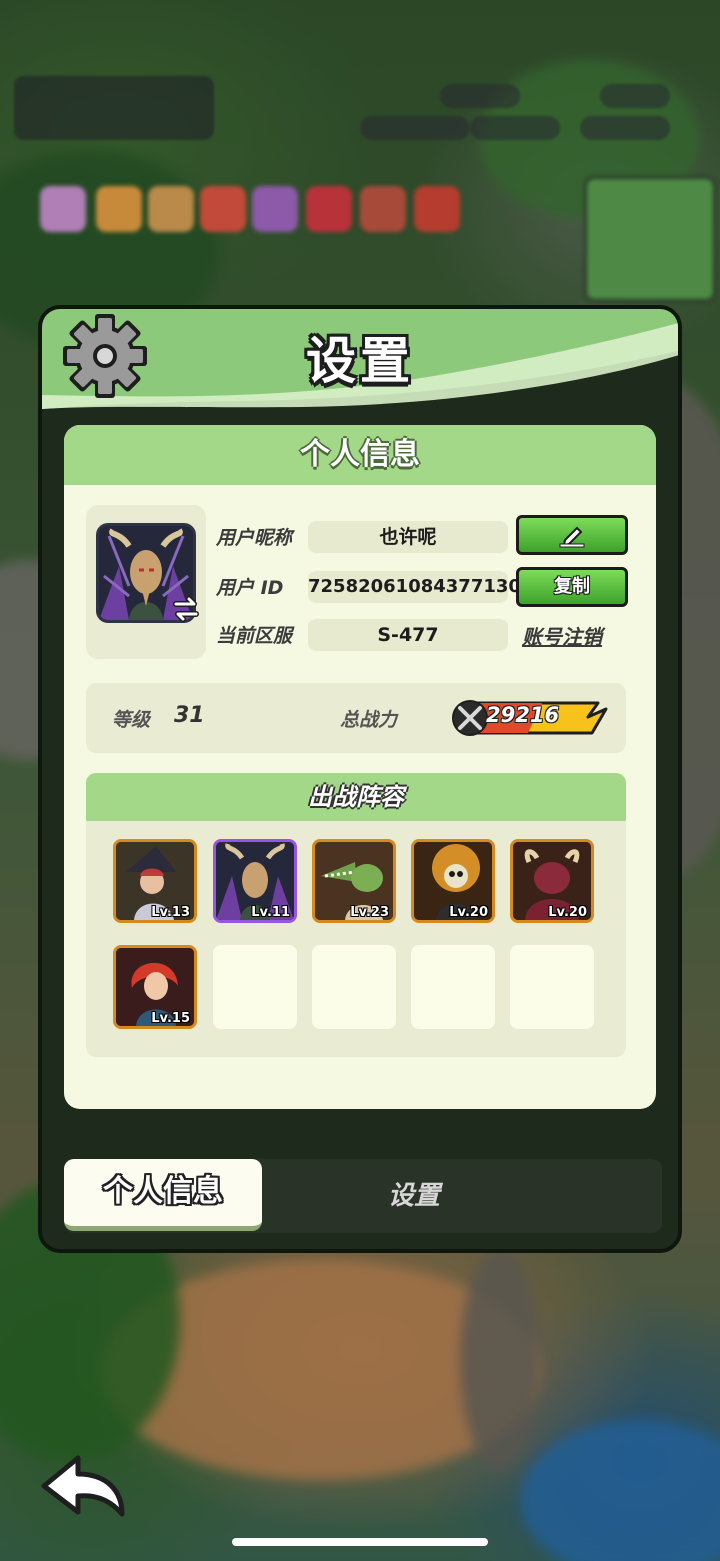  Describe the element at coordinates (155, 987) in the screenshot. I see `hero-slot: Lv.15` at that location.